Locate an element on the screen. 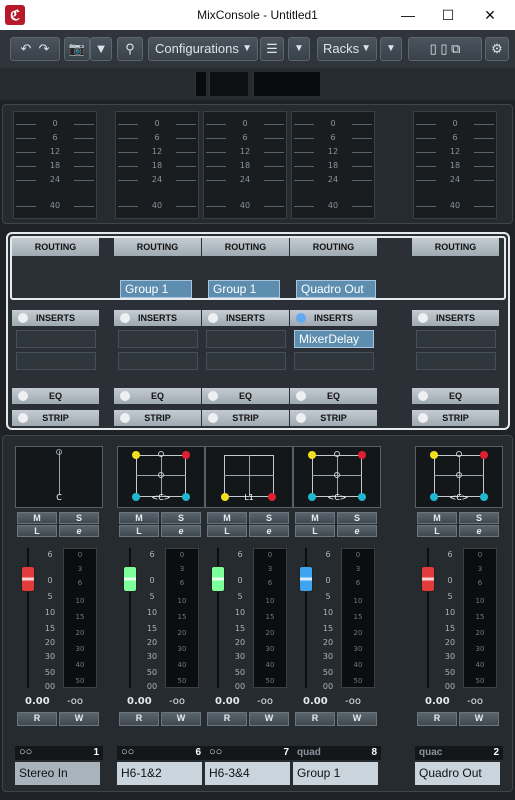  panner: C is located at coordinates (59, 477).